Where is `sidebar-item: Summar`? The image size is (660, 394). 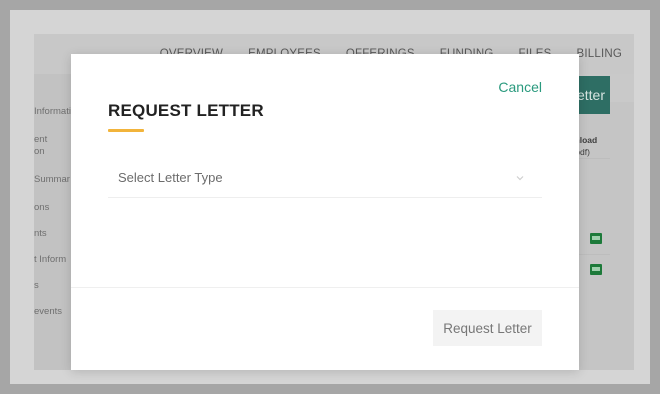 sidebar-item: Summar is located at coordinates (52, 180).